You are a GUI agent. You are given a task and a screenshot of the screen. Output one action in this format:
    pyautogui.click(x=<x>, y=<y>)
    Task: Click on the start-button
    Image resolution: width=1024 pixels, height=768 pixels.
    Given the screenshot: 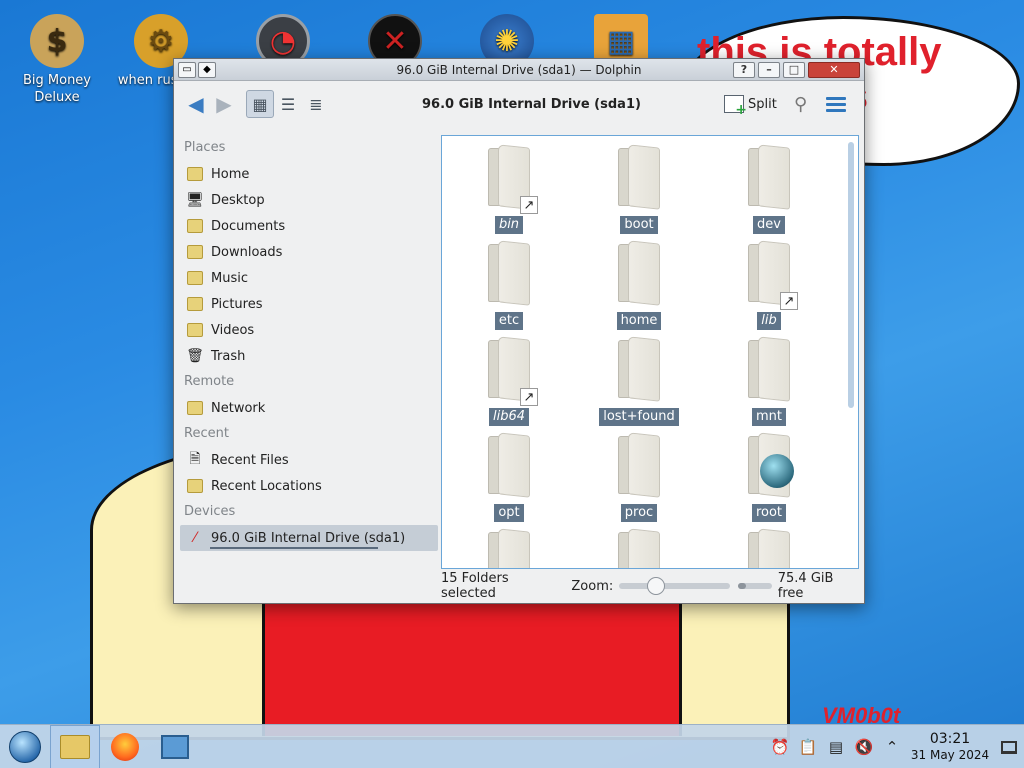 What is the action you would take?
    pyautogui.click(x=25, y=746)
    